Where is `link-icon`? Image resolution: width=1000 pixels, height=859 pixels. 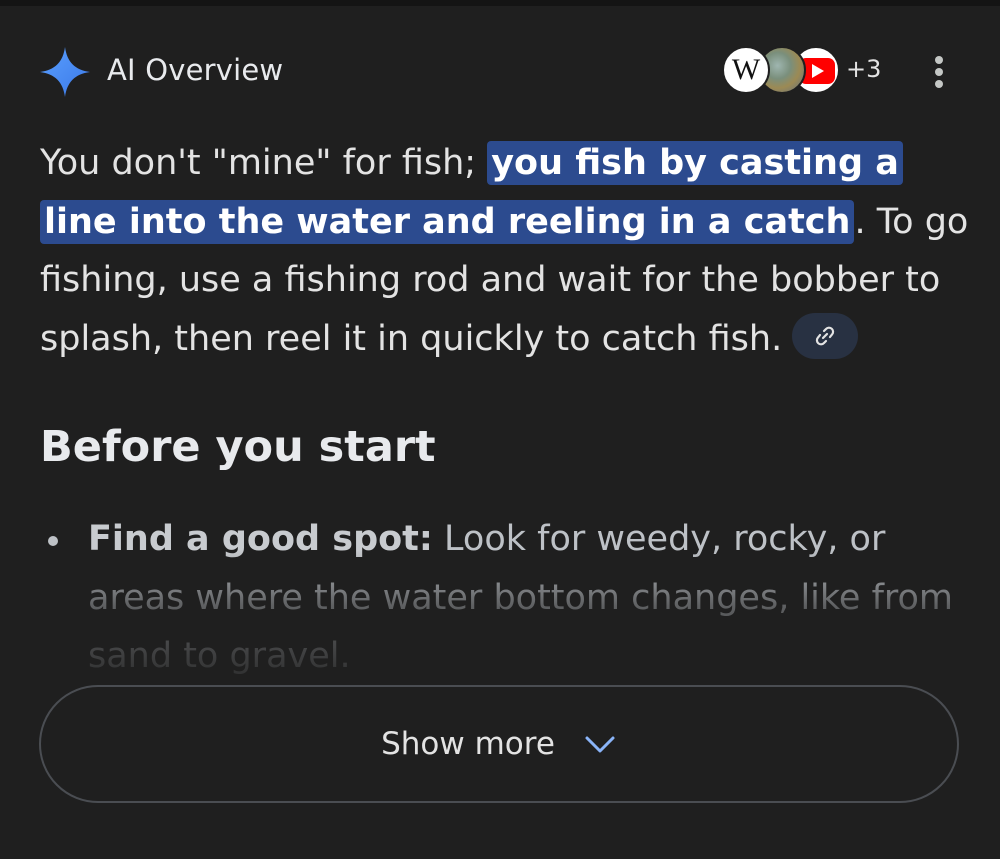 link-icon is located at coordinates (825, 335).